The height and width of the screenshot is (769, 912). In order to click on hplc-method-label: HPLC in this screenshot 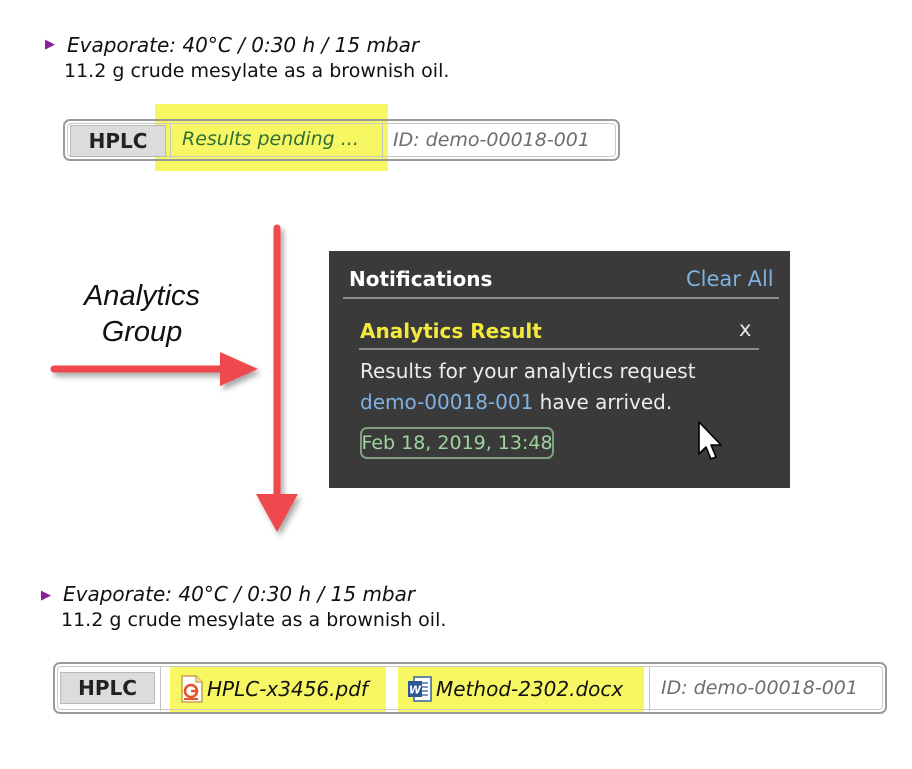, I will do `click(107, 688)`.